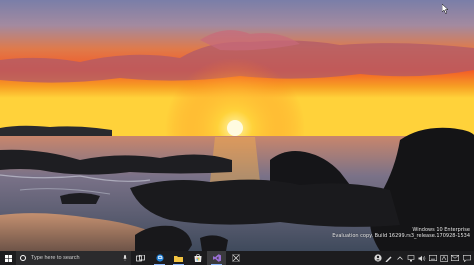 Image resolution: width=474 pixels, height=265 pixels. I want to click on store-button, so click(197, 258).